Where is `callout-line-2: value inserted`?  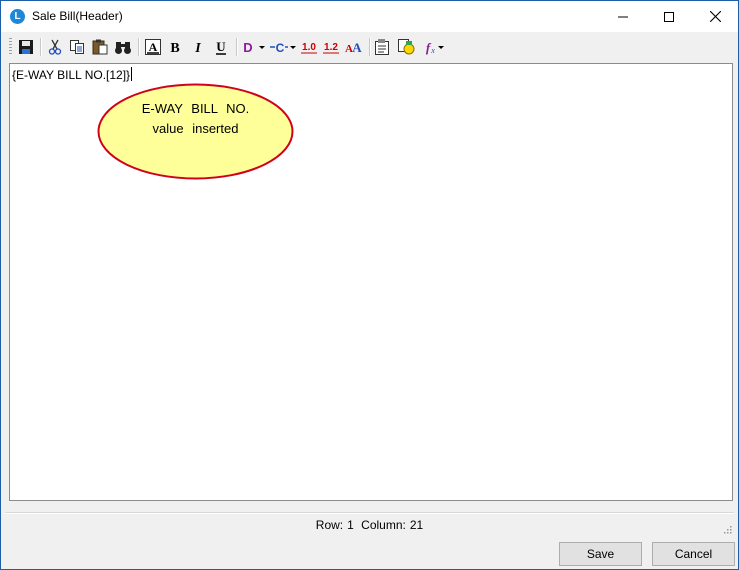
callout-line-2: value inserted is located at coordinates (195, 128).